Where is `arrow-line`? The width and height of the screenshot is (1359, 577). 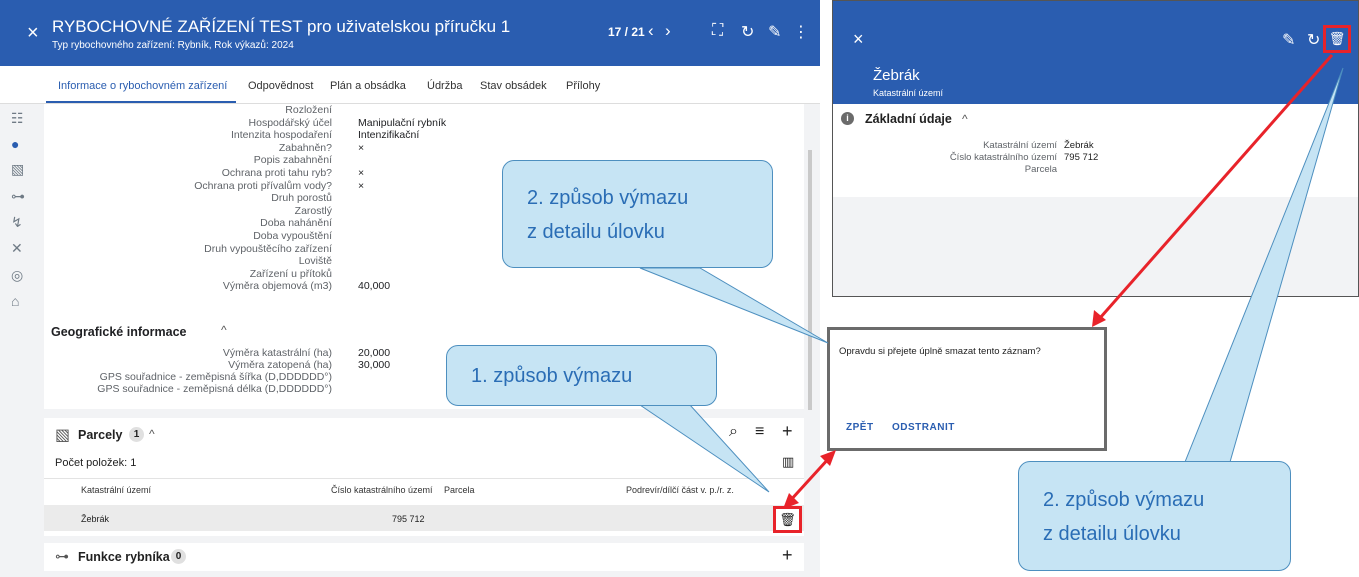
arrow-line is located at coordinates (809, 479).